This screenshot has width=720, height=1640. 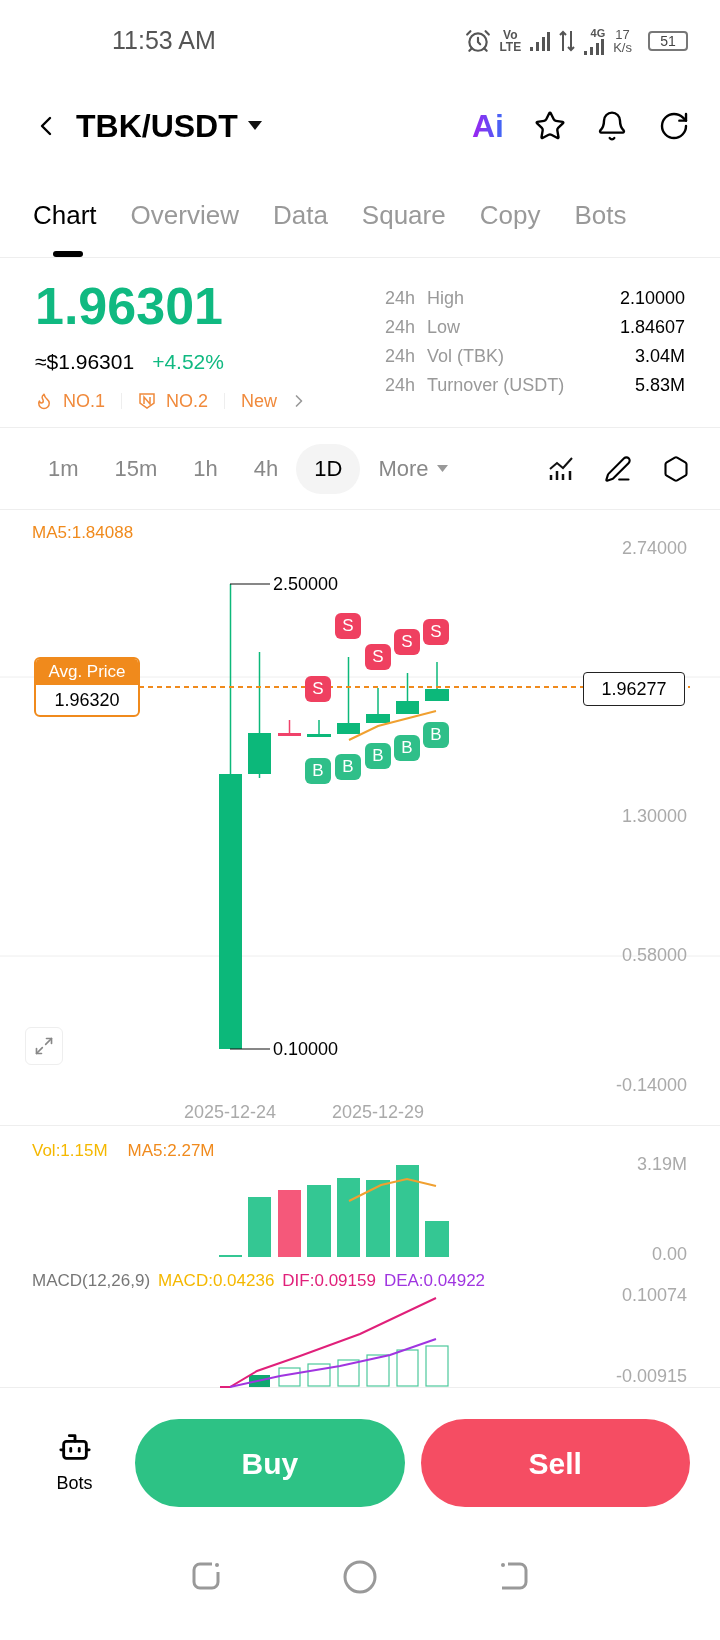 What do you see at coordinates (184, 226) in the screenshot?
I see `tab: Overview` at bounding box center [184, 226].